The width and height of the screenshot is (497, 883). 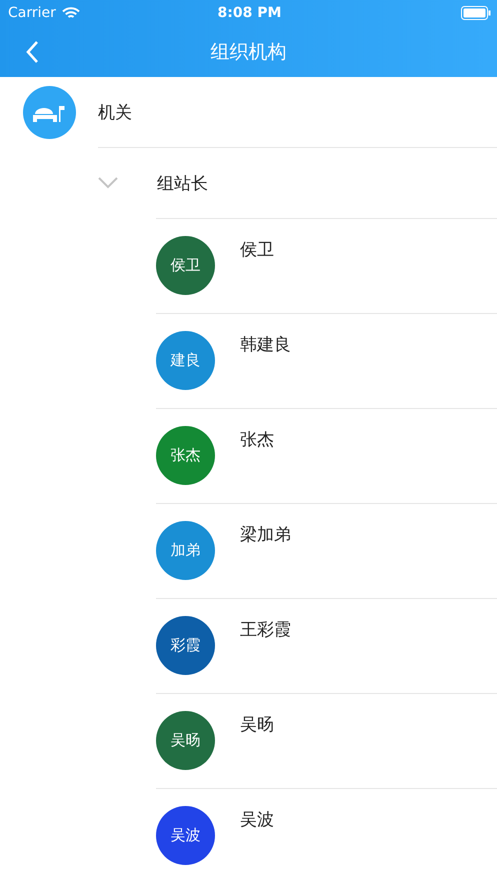 I want to click on battery-icon, so click(x=476, y=13).